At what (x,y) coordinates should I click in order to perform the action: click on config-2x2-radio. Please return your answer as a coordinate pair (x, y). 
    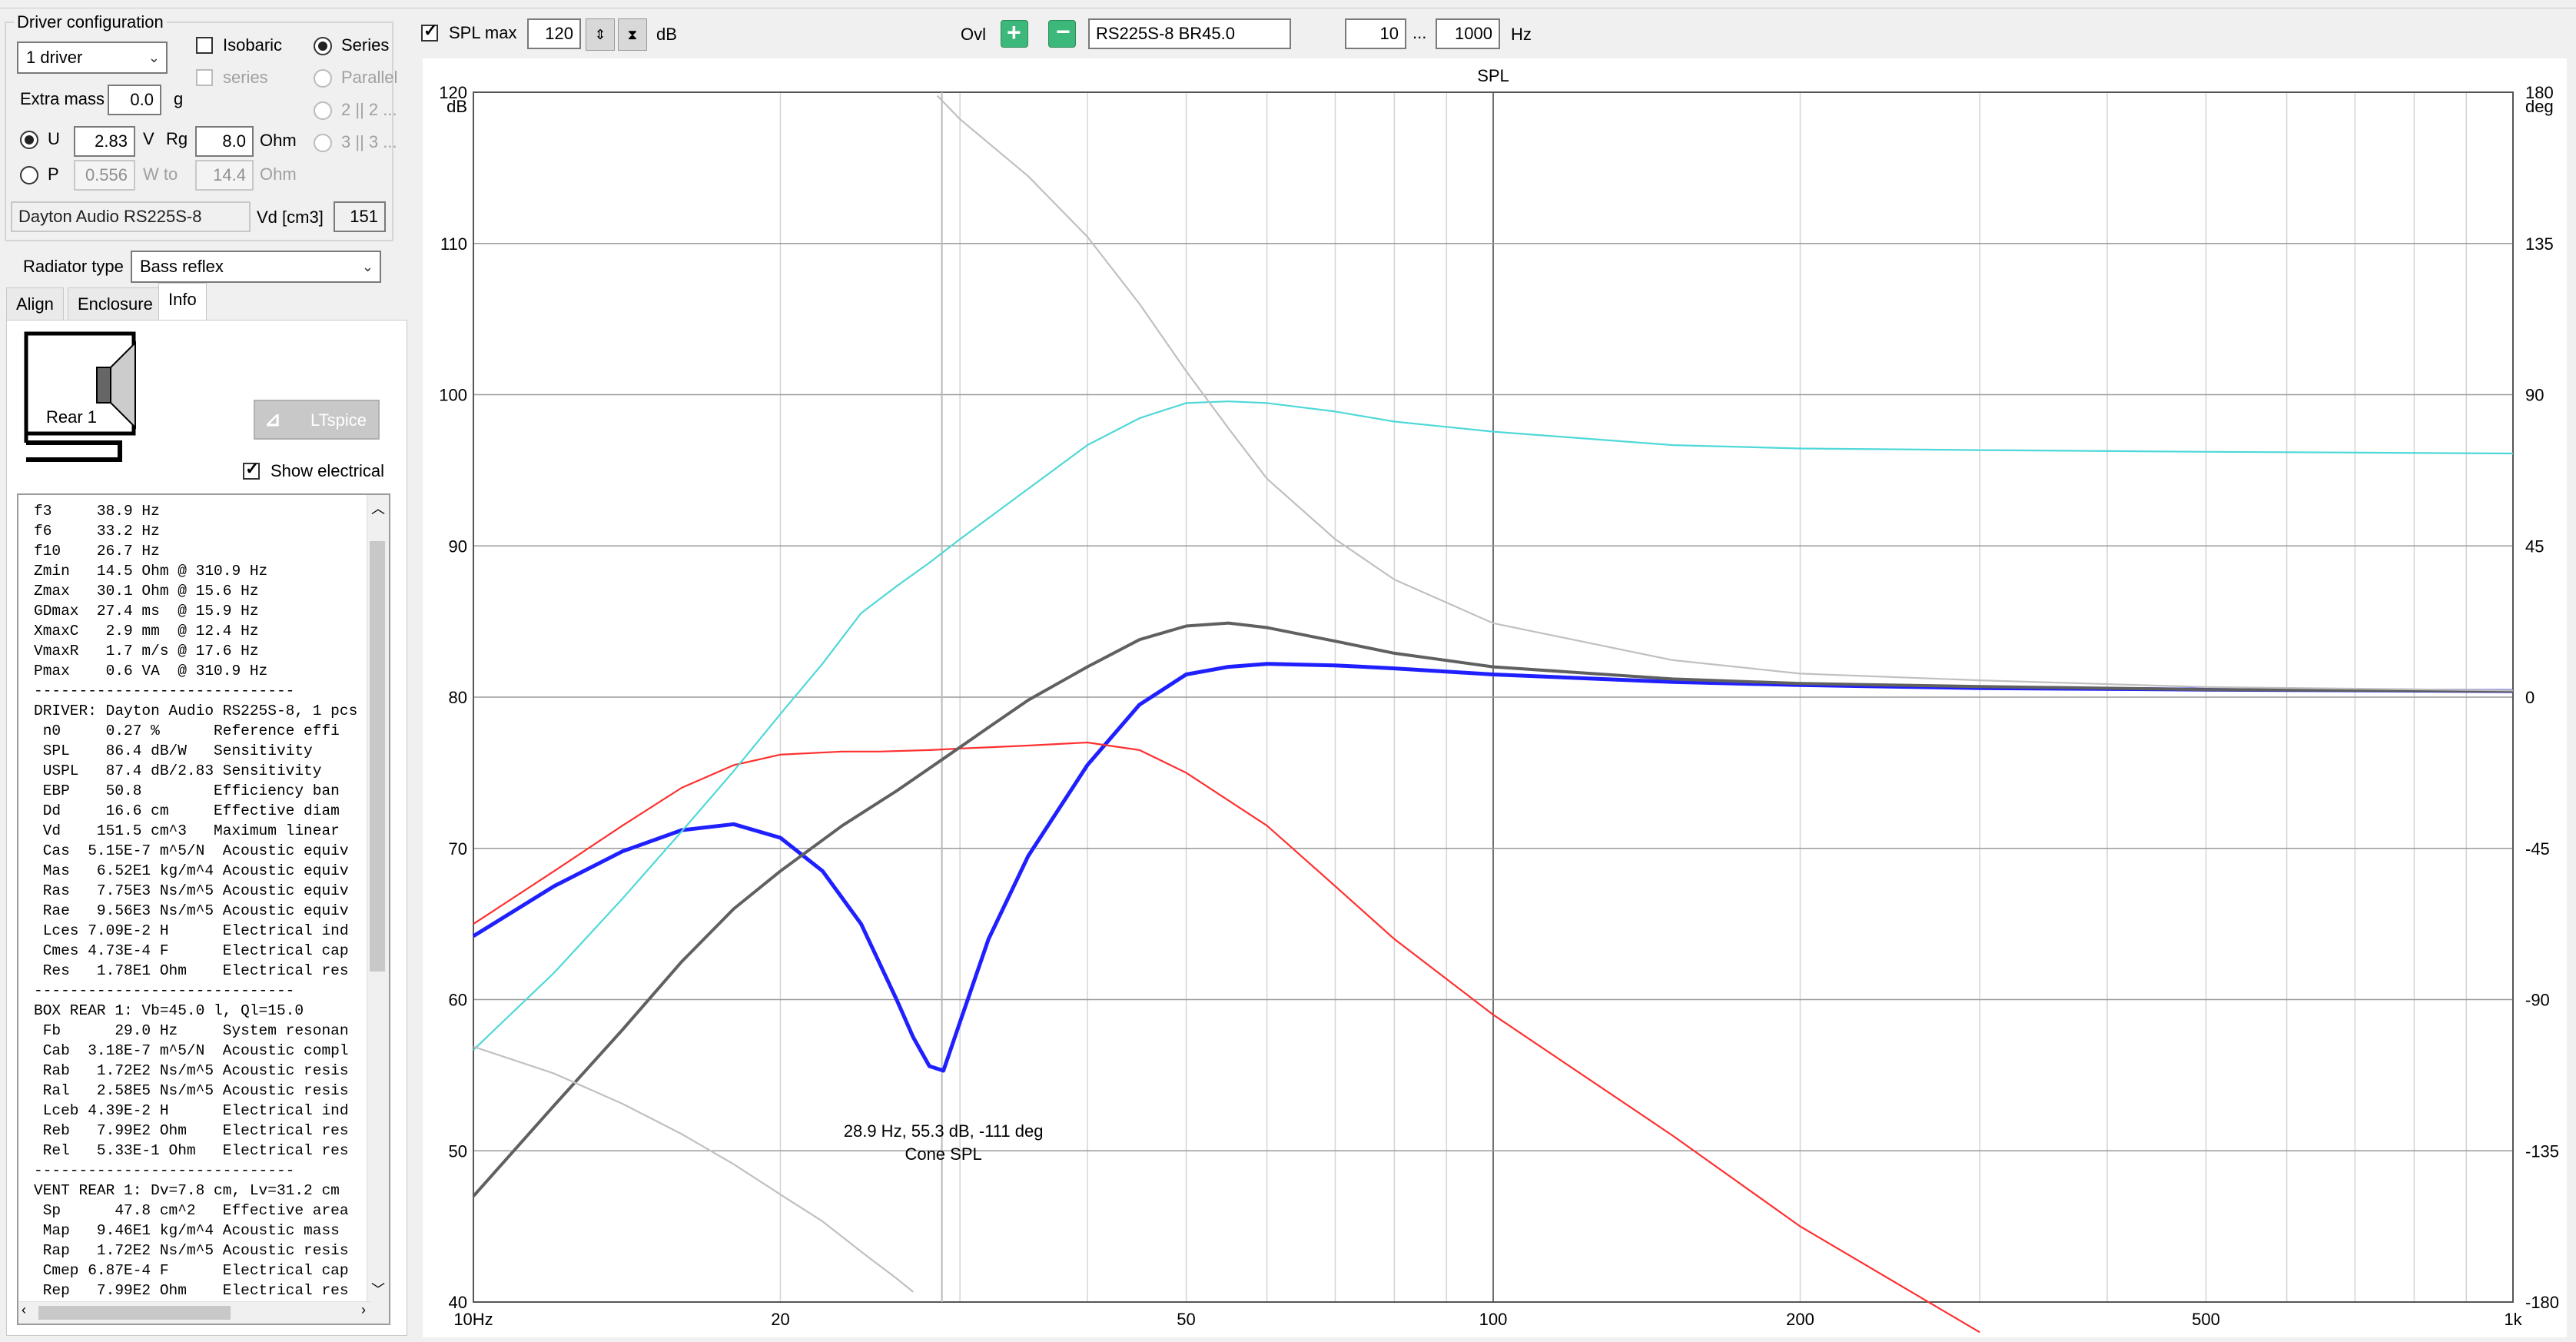
    Looking at the image, I should click on (323, 111).